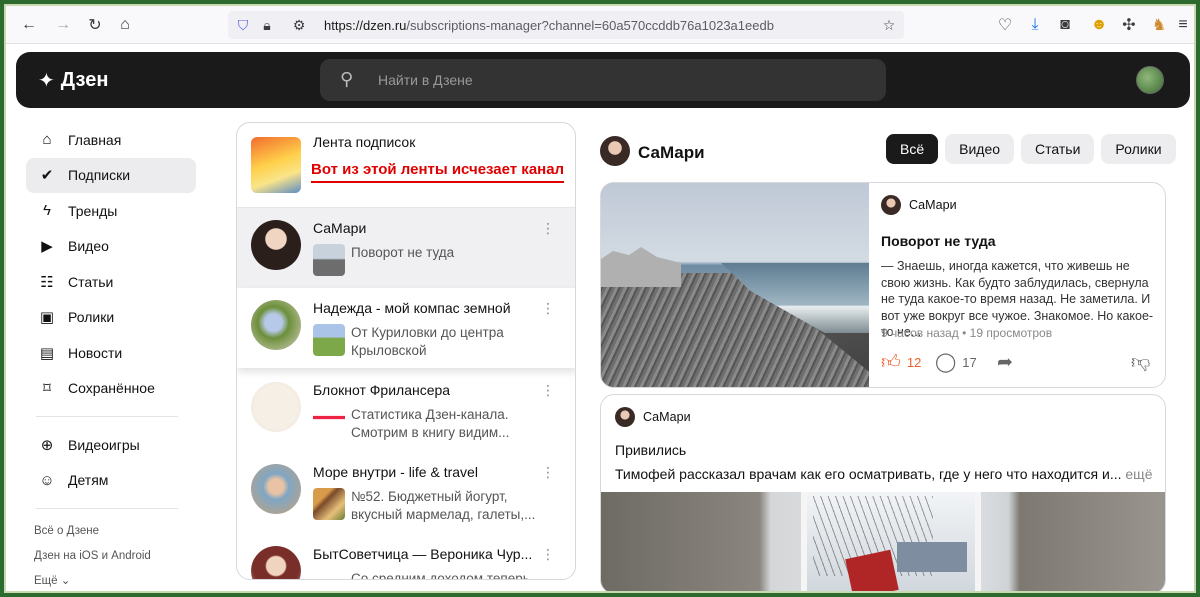 Image resolution: width=1200 pixels, height=597 pixels. Describe the element at coordinates (932, 557) in the screenshot. I see `roof-shape` at that location.